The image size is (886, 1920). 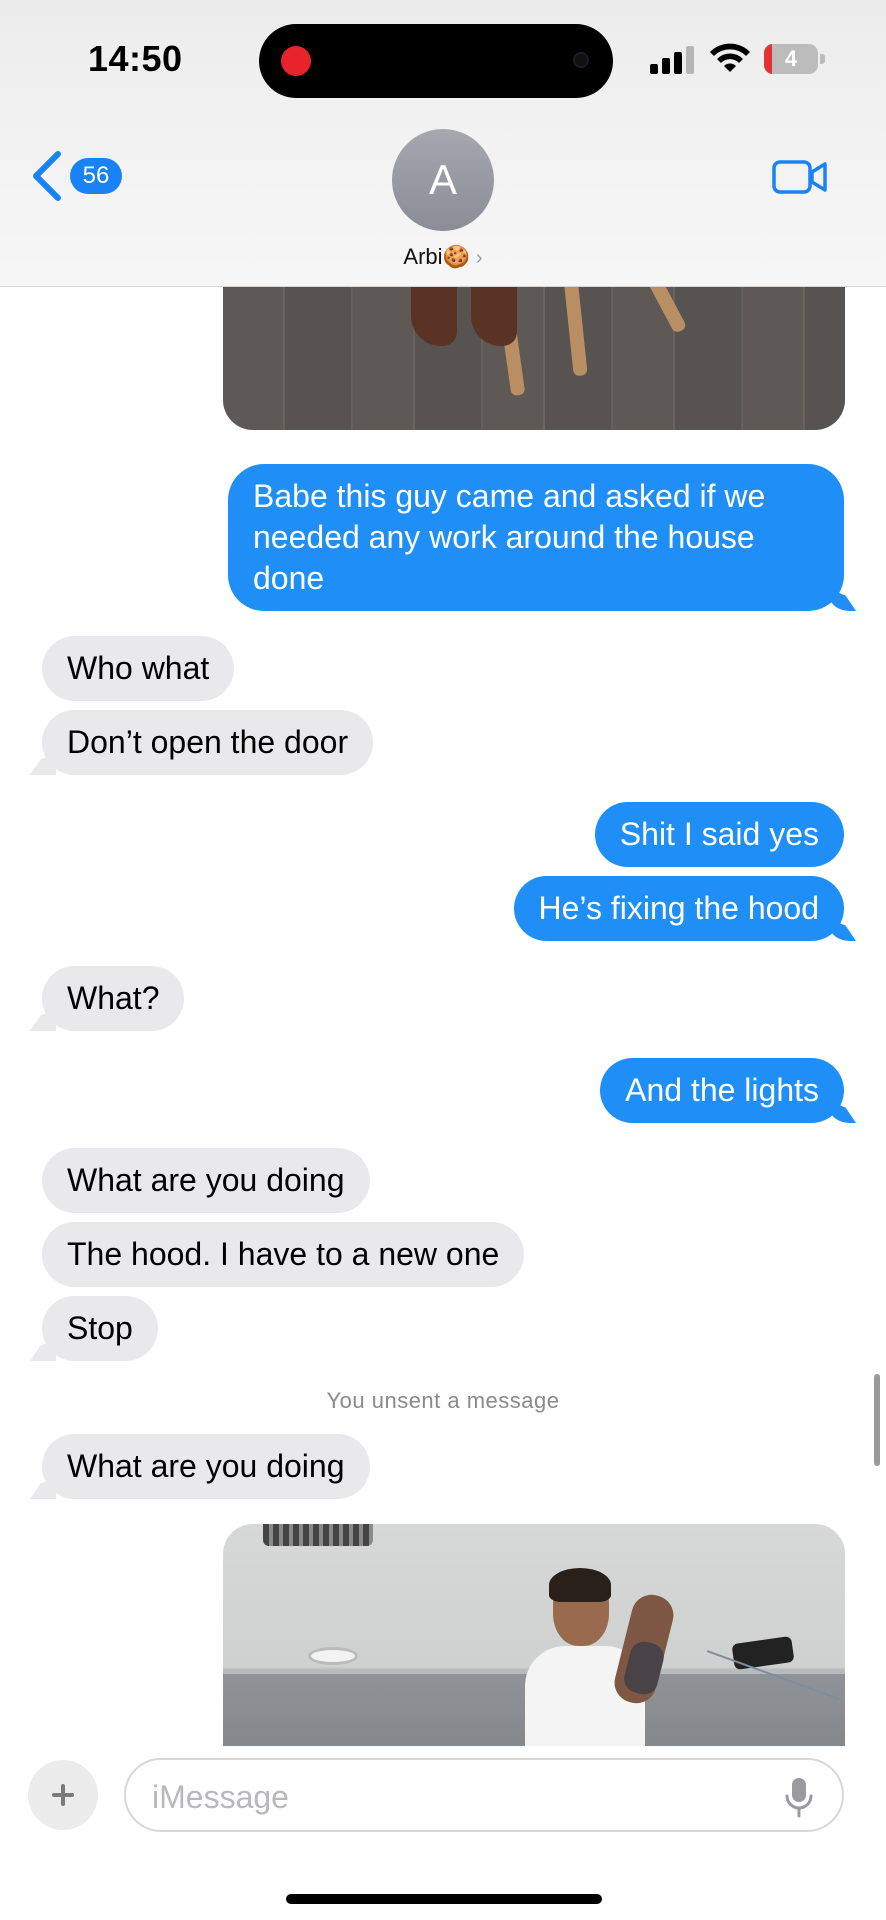 I want to click on chevron-right-icon: ›, so click(x=479, y=258).